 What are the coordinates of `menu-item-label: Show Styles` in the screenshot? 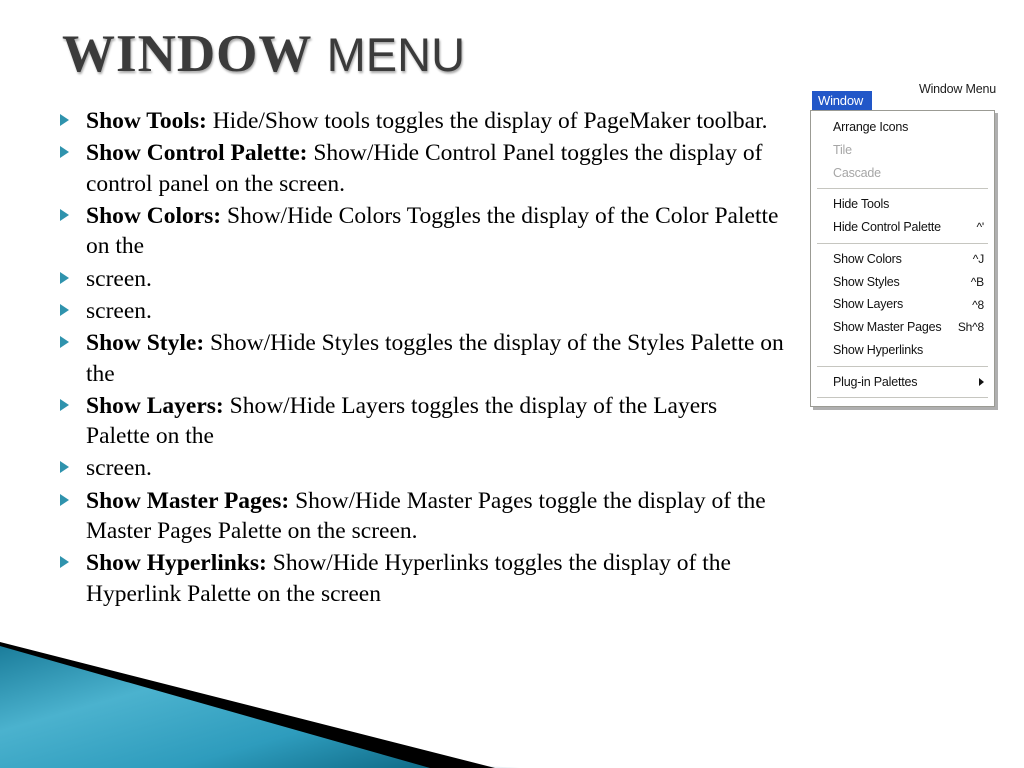 It's located at (866, 281).